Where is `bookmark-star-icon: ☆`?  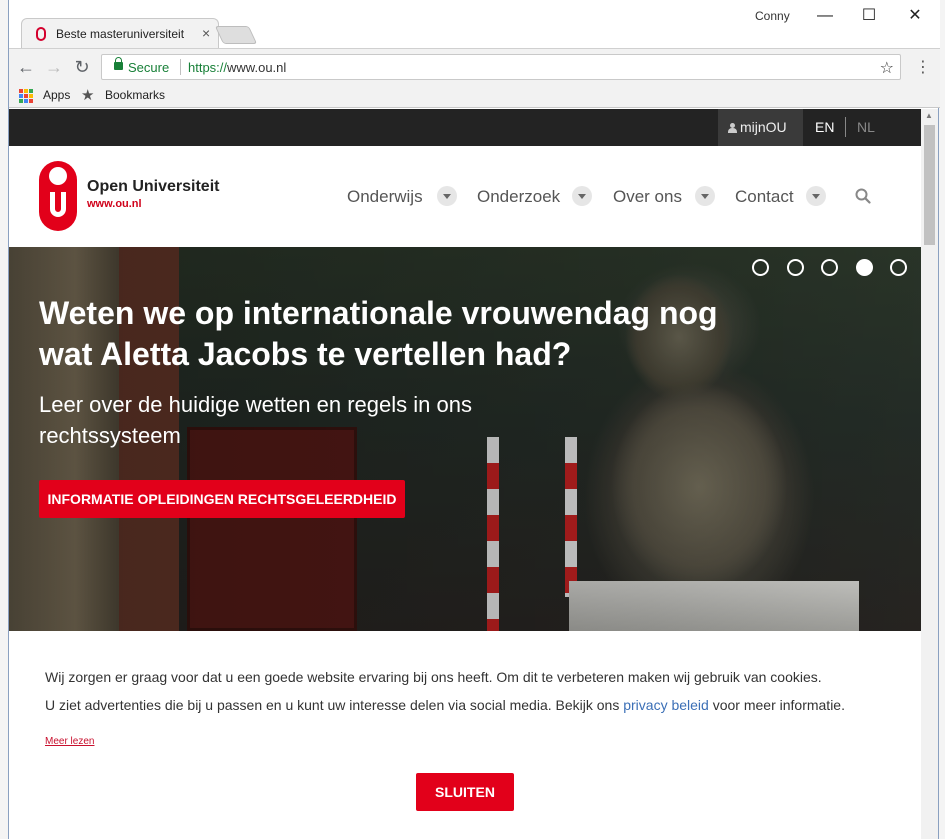
bookmark-star-icon: ☆ is located at coordinates (887, 68).